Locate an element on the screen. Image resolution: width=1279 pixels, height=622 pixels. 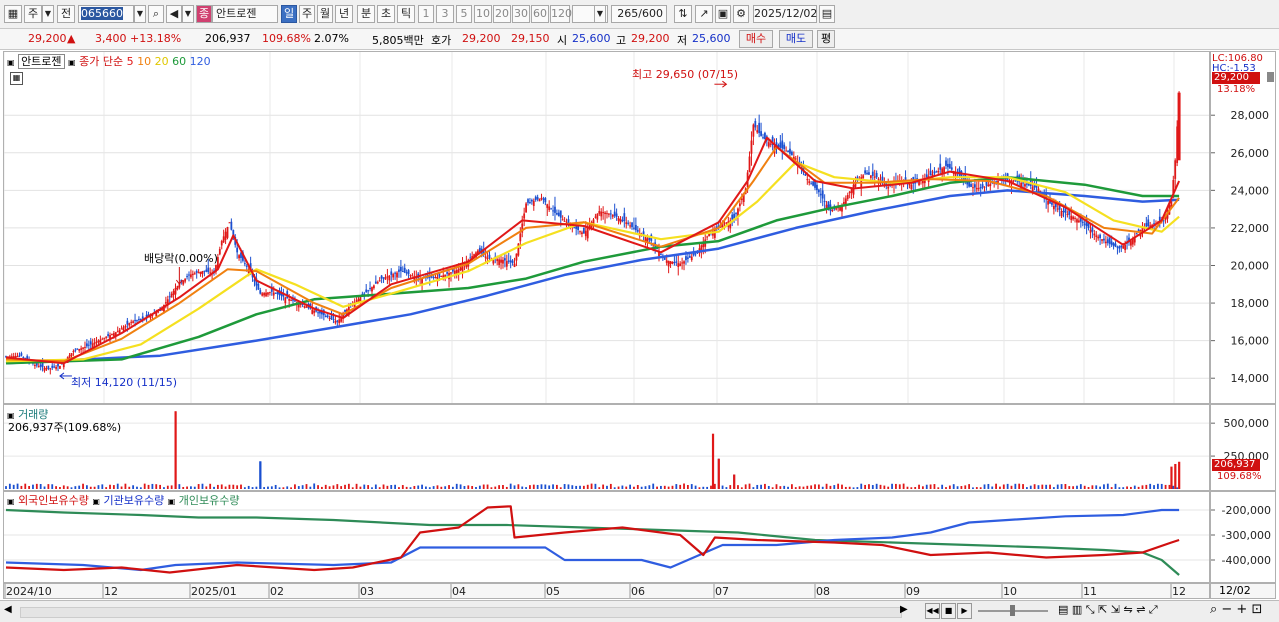
scroll-left-icon: ◀ is located at coordinates (8, 609).